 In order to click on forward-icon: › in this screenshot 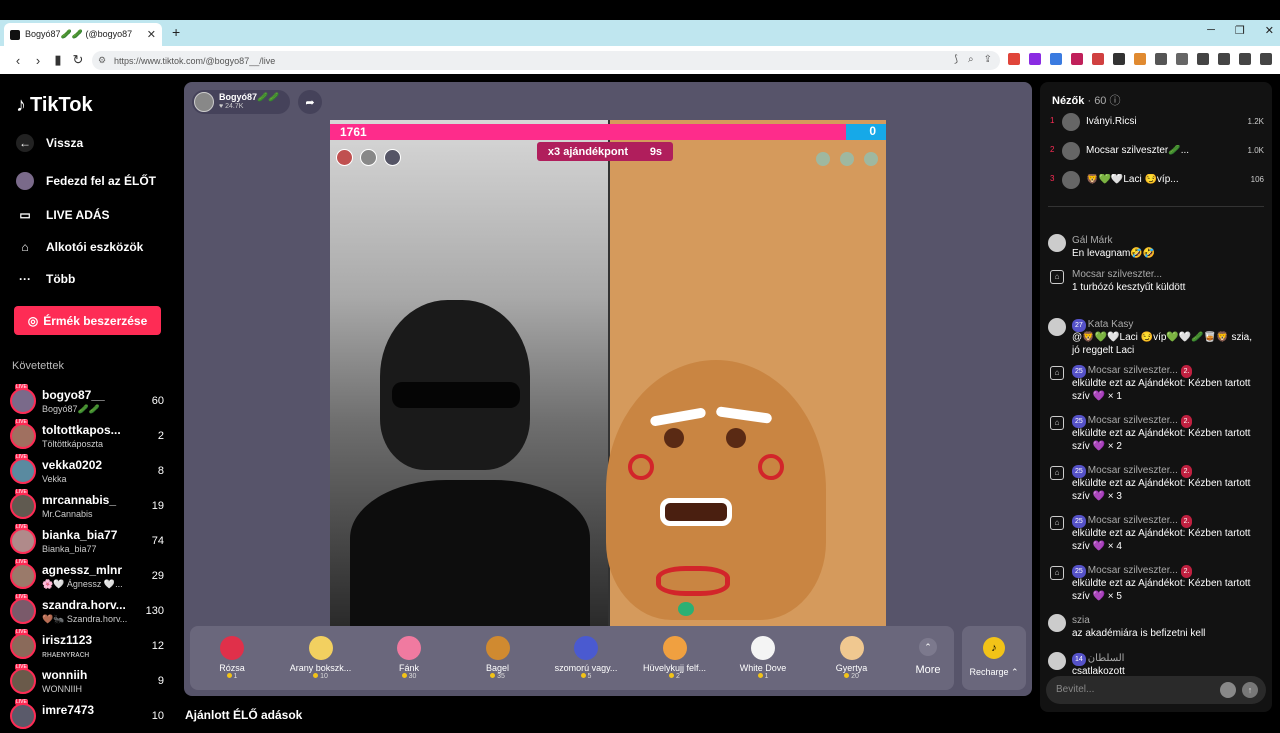, I will do `click(38, 60)`.